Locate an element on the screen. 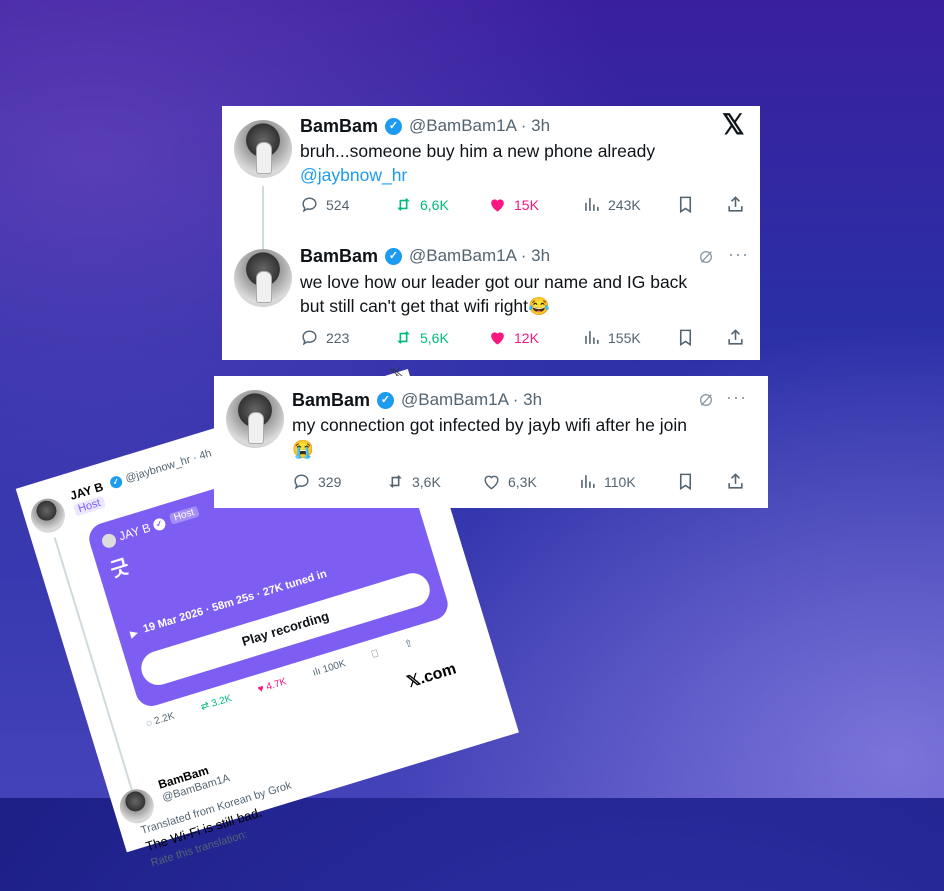 The width and height of the screenshot is (944, 891). like-count: 6,3K is located at coordinates (522, 481).